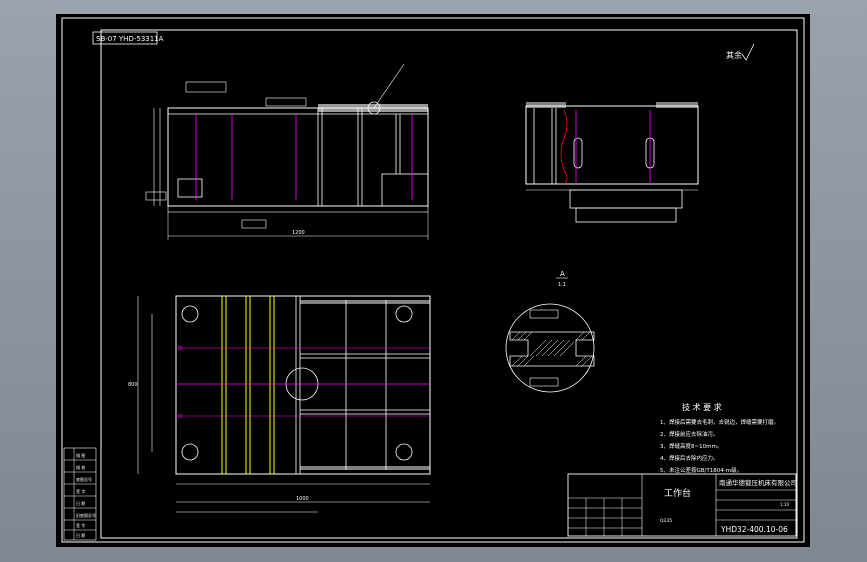 This screenshot has height=562, width=867. Describe the element at coordinates (691, 446) in the screenshot. I see `tech-req-item: 3、焊缝高度8~10mm。` at that location.